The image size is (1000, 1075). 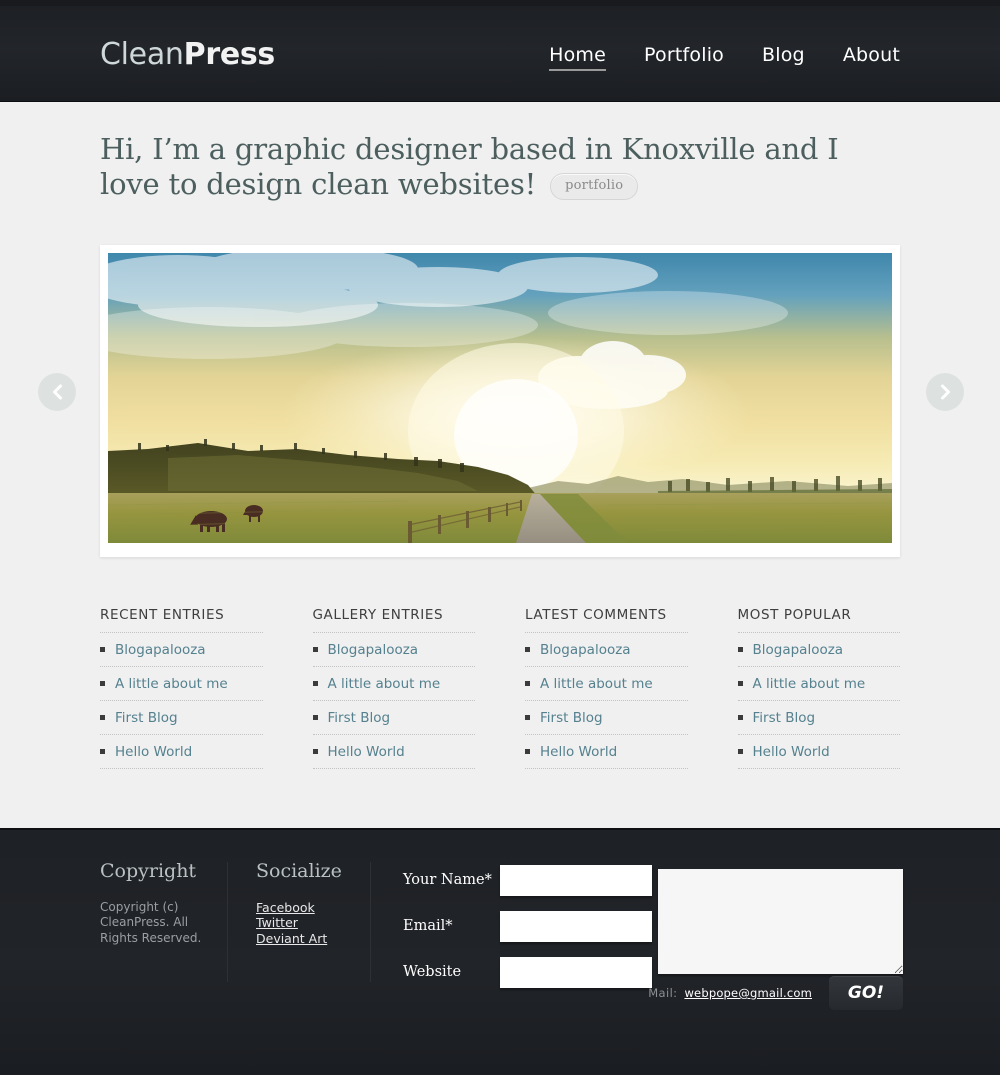 I want to click on nav-item-blog: Blog, so click(x=783, y=56).